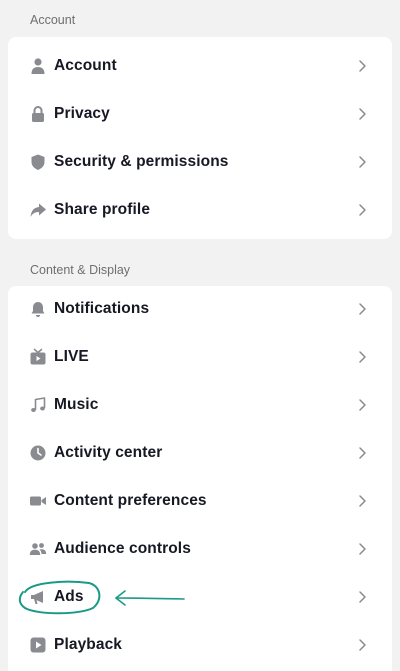 The image size is (400, 671). I want to click on settings-item-account: Account, so click(200, 66).